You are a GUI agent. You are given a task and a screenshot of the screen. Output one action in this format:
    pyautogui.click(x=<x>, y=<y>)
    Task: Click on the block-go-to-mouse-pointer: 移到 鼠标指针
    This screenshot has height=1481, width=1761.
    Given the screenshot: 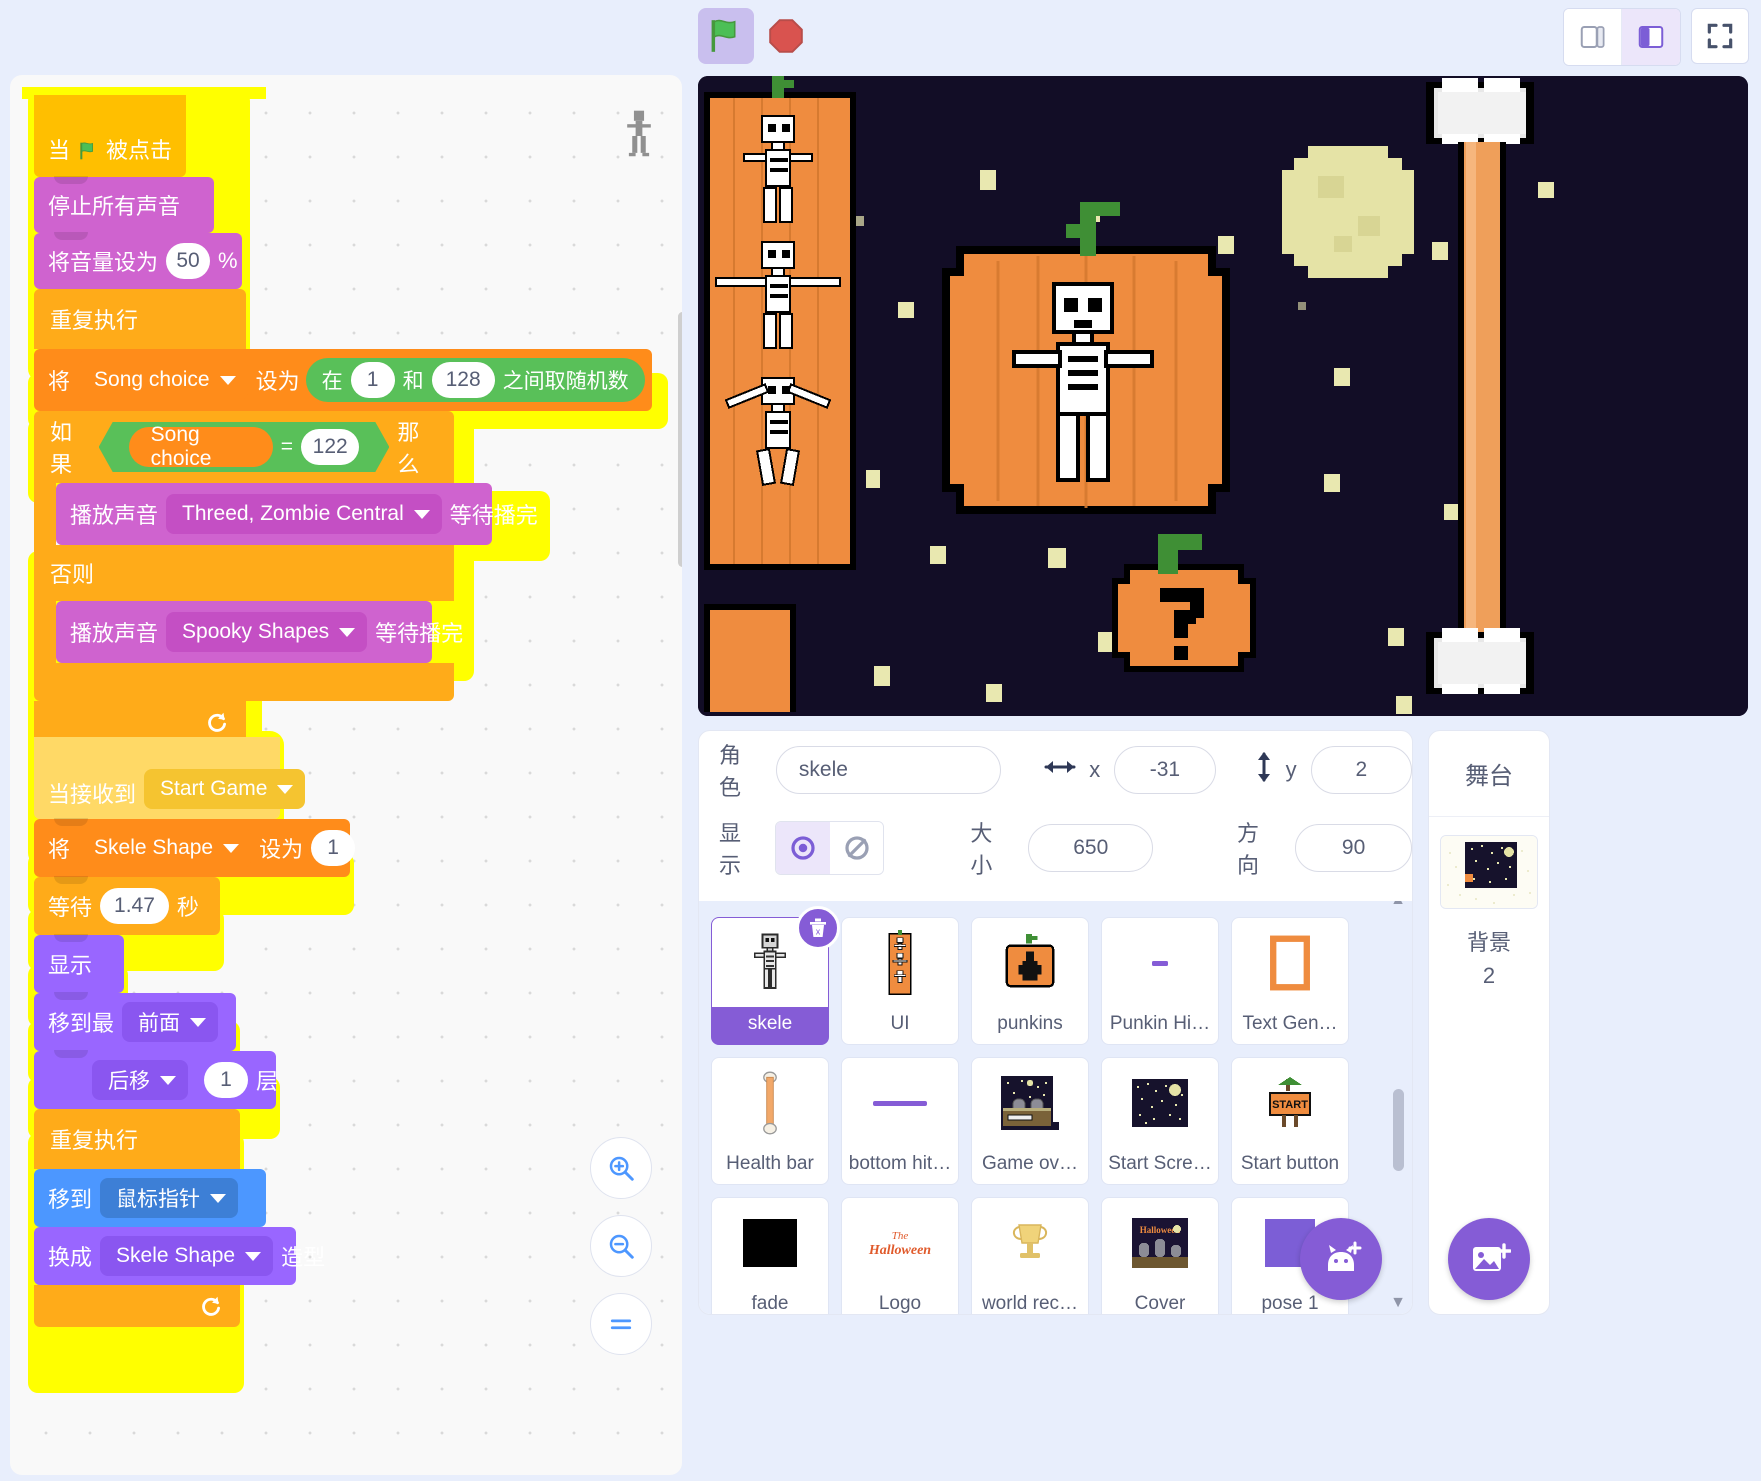 What is the action you would take?
    pyautogui.click(x=150, y=1198)
    